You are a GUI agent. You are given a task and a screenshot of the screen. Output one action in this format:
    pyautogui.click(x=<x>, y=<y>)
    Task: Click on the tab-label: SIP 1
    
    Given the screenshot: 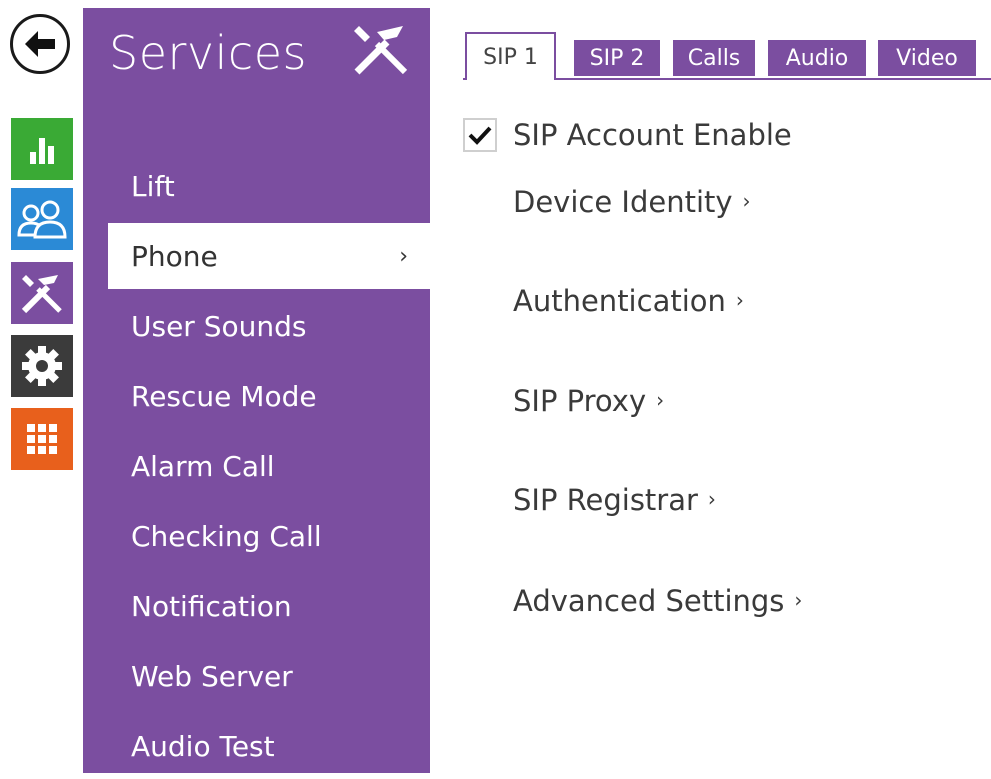 What is the action you would take?
    pyautogui.click(x=510, y=57)
    